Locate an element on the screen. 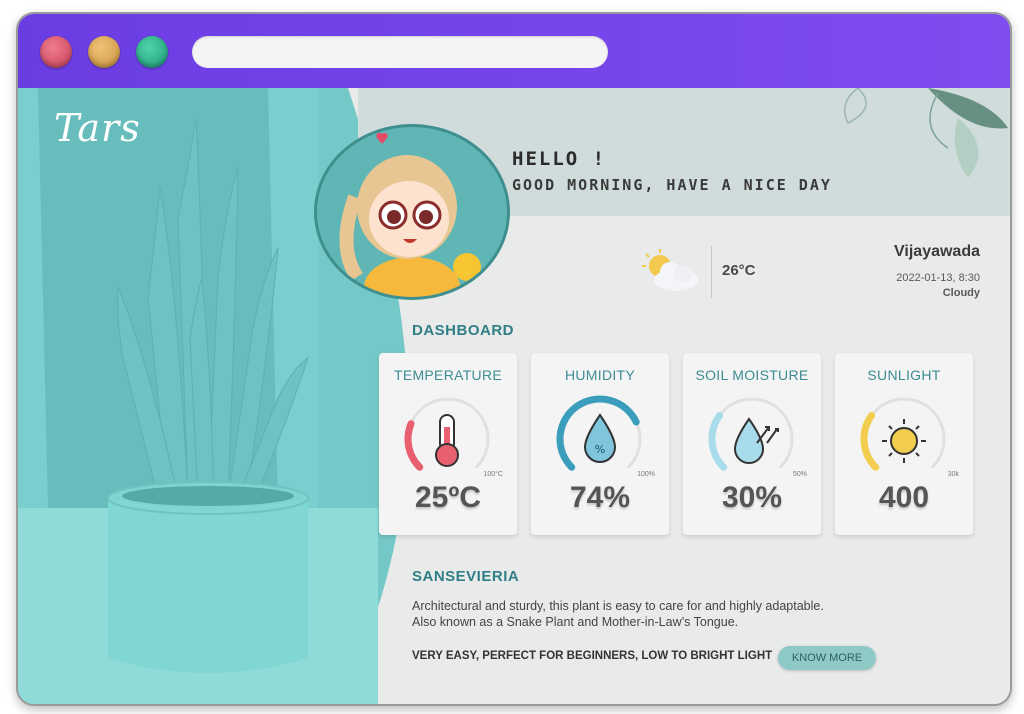 The image size is (1024, 714). humidity-gauge: % is located at coordinates (599, 433).